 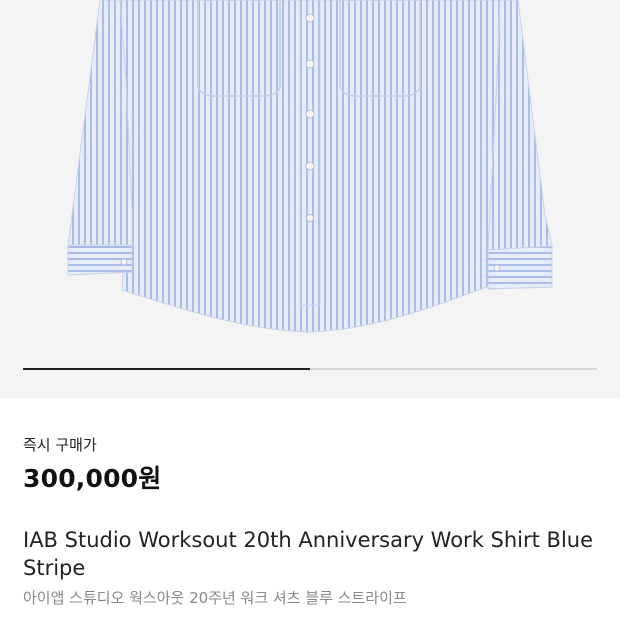 I want to click on image-pager-indicator, so click(x=166, y=369).